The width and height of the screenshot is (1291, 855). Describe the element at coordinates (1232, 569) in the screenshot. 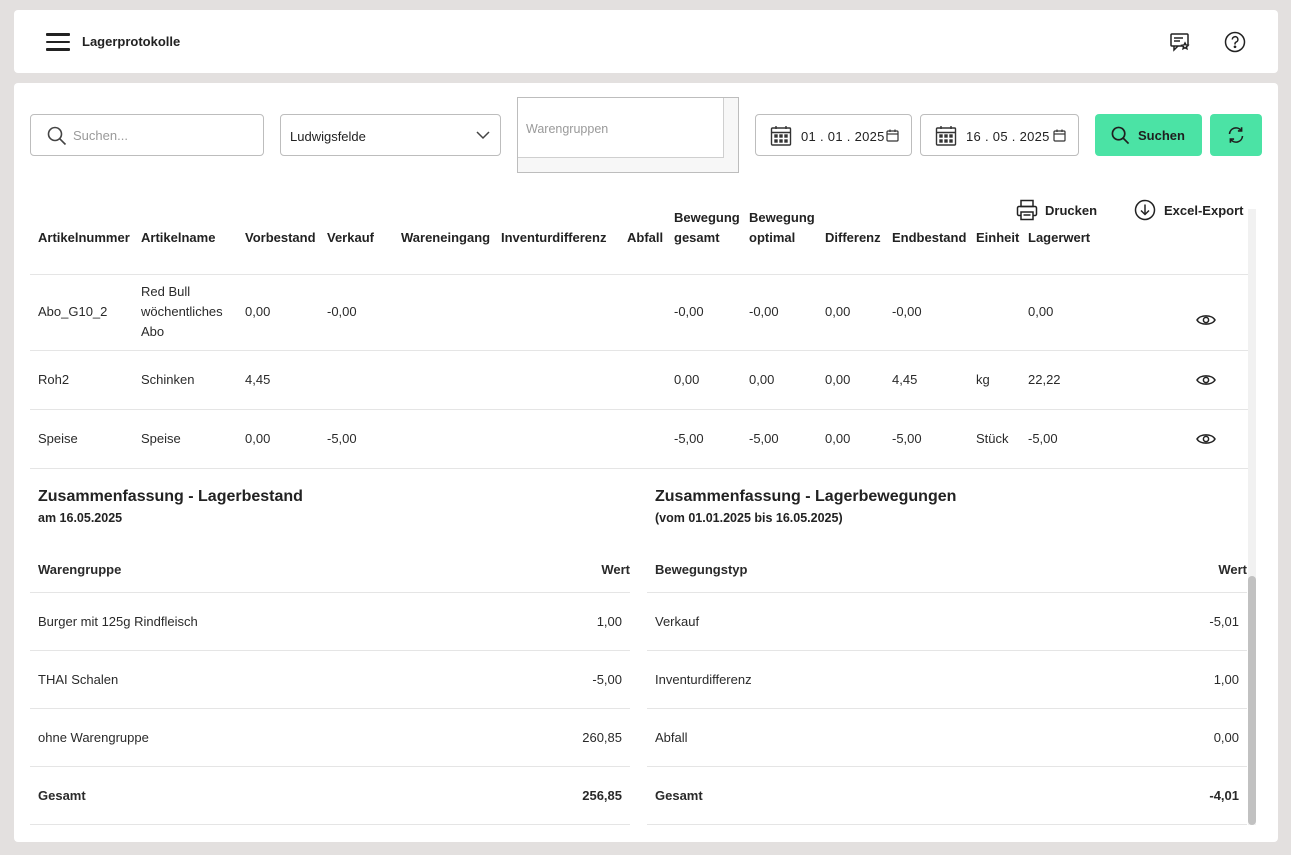

I see `column-header-wert: Wert` at that location.